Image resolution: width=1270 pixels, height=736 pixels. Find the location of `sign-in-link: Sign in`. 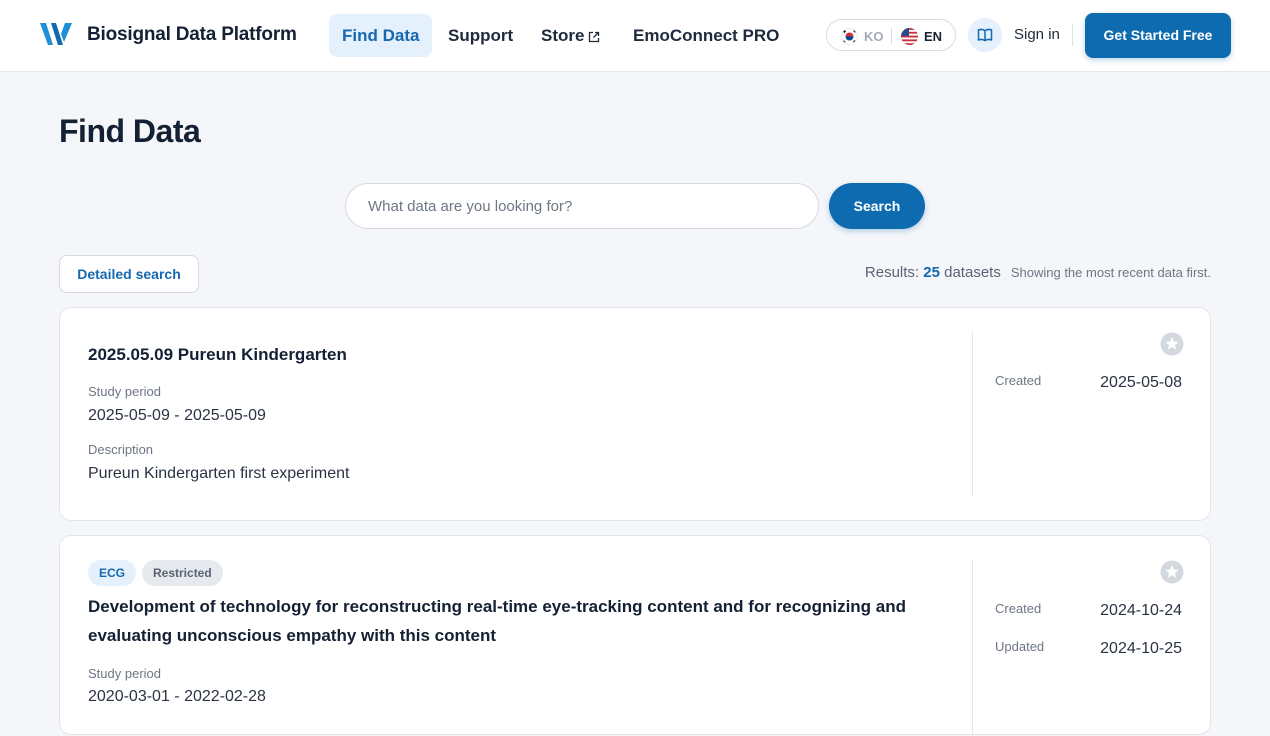

sign-in-link: Sign in is located at coordinates (1037, 34).